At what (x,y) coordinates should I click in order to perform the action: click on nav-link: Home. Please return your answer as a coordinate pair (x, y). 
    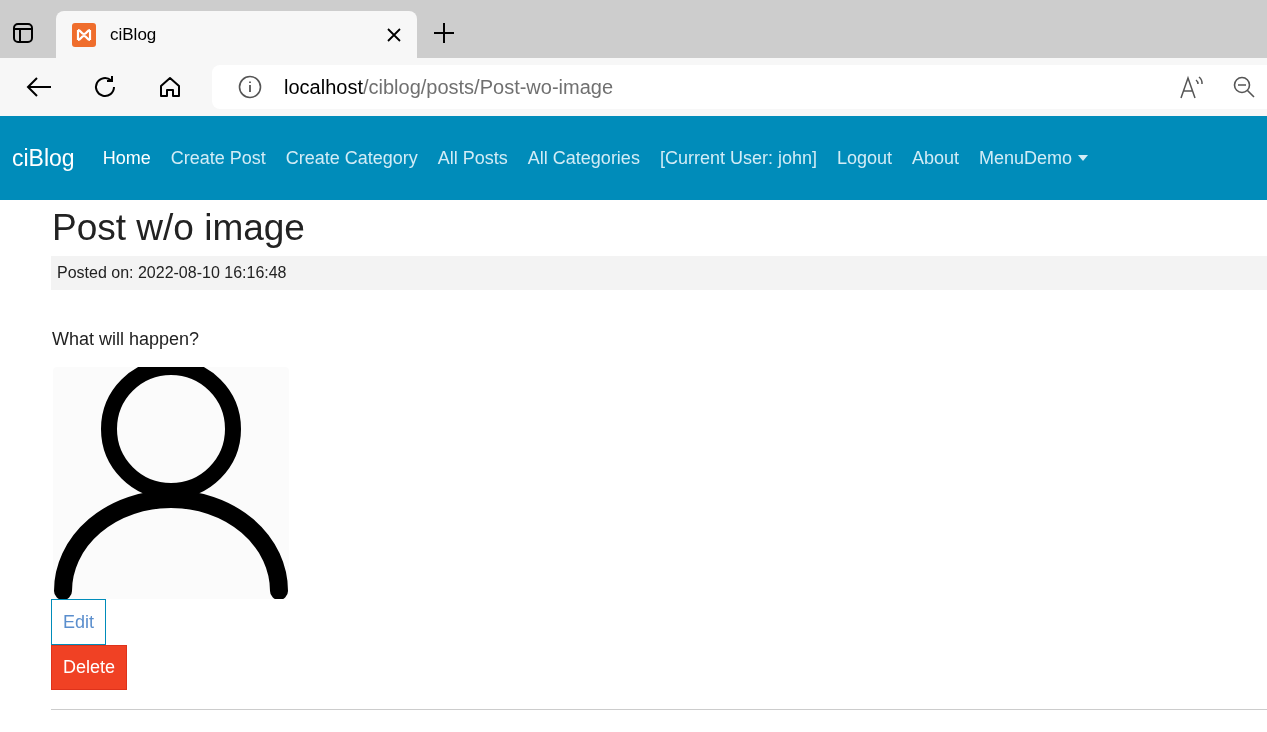
    Looking at the image, I should click on (126, 158).